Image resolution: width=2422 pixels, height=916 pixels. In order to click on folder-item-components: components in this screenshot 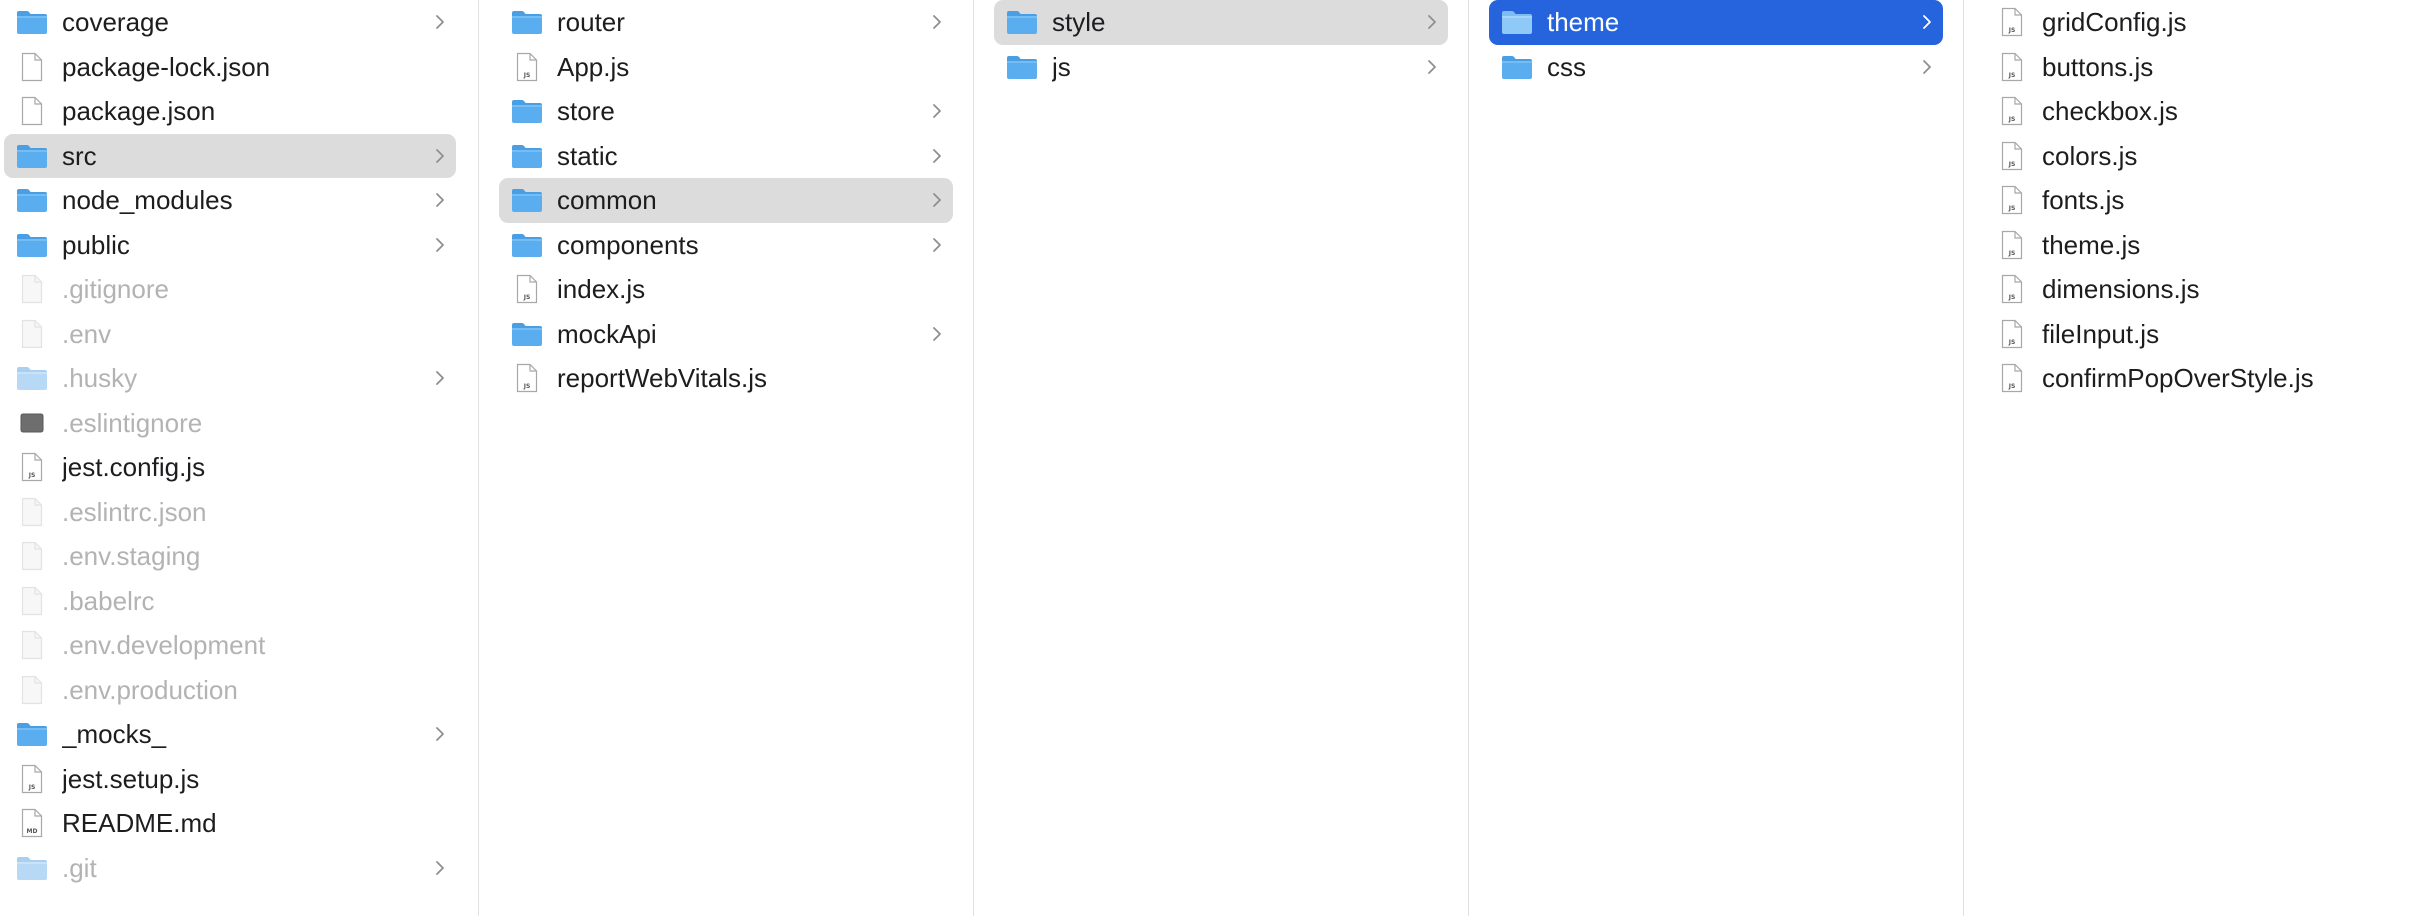, I will do `click(726, 245)`.